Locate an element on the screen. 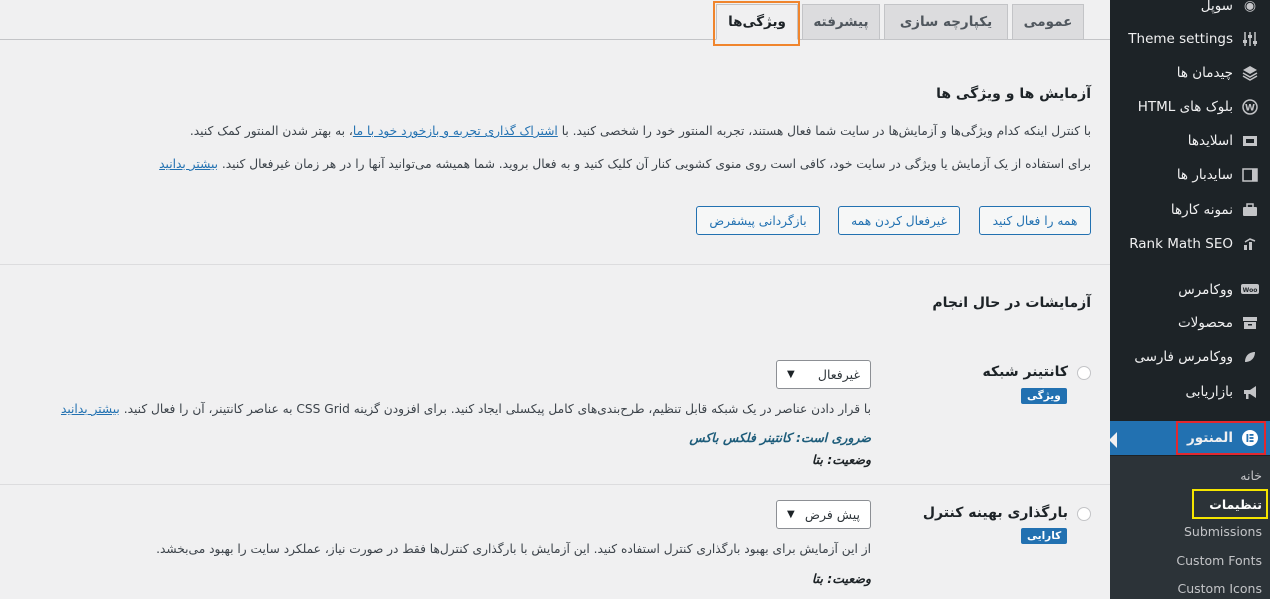 The height and width of the screenshot is (599, 1270). tab-highlight-frame is located at coordinates (756, 23).